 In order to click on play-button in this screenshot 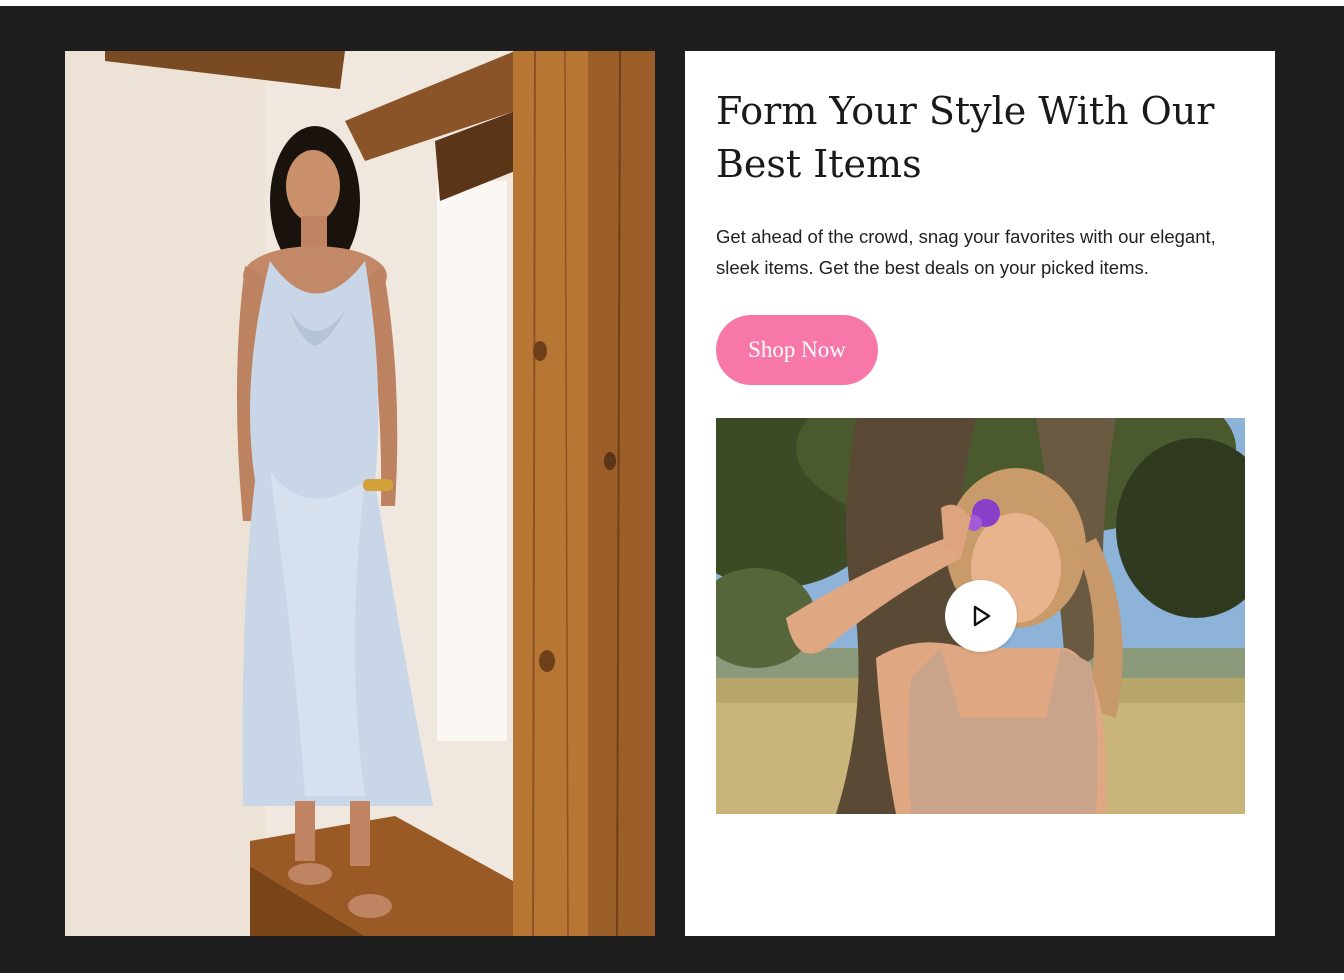, I will do `click(981, 616)`.